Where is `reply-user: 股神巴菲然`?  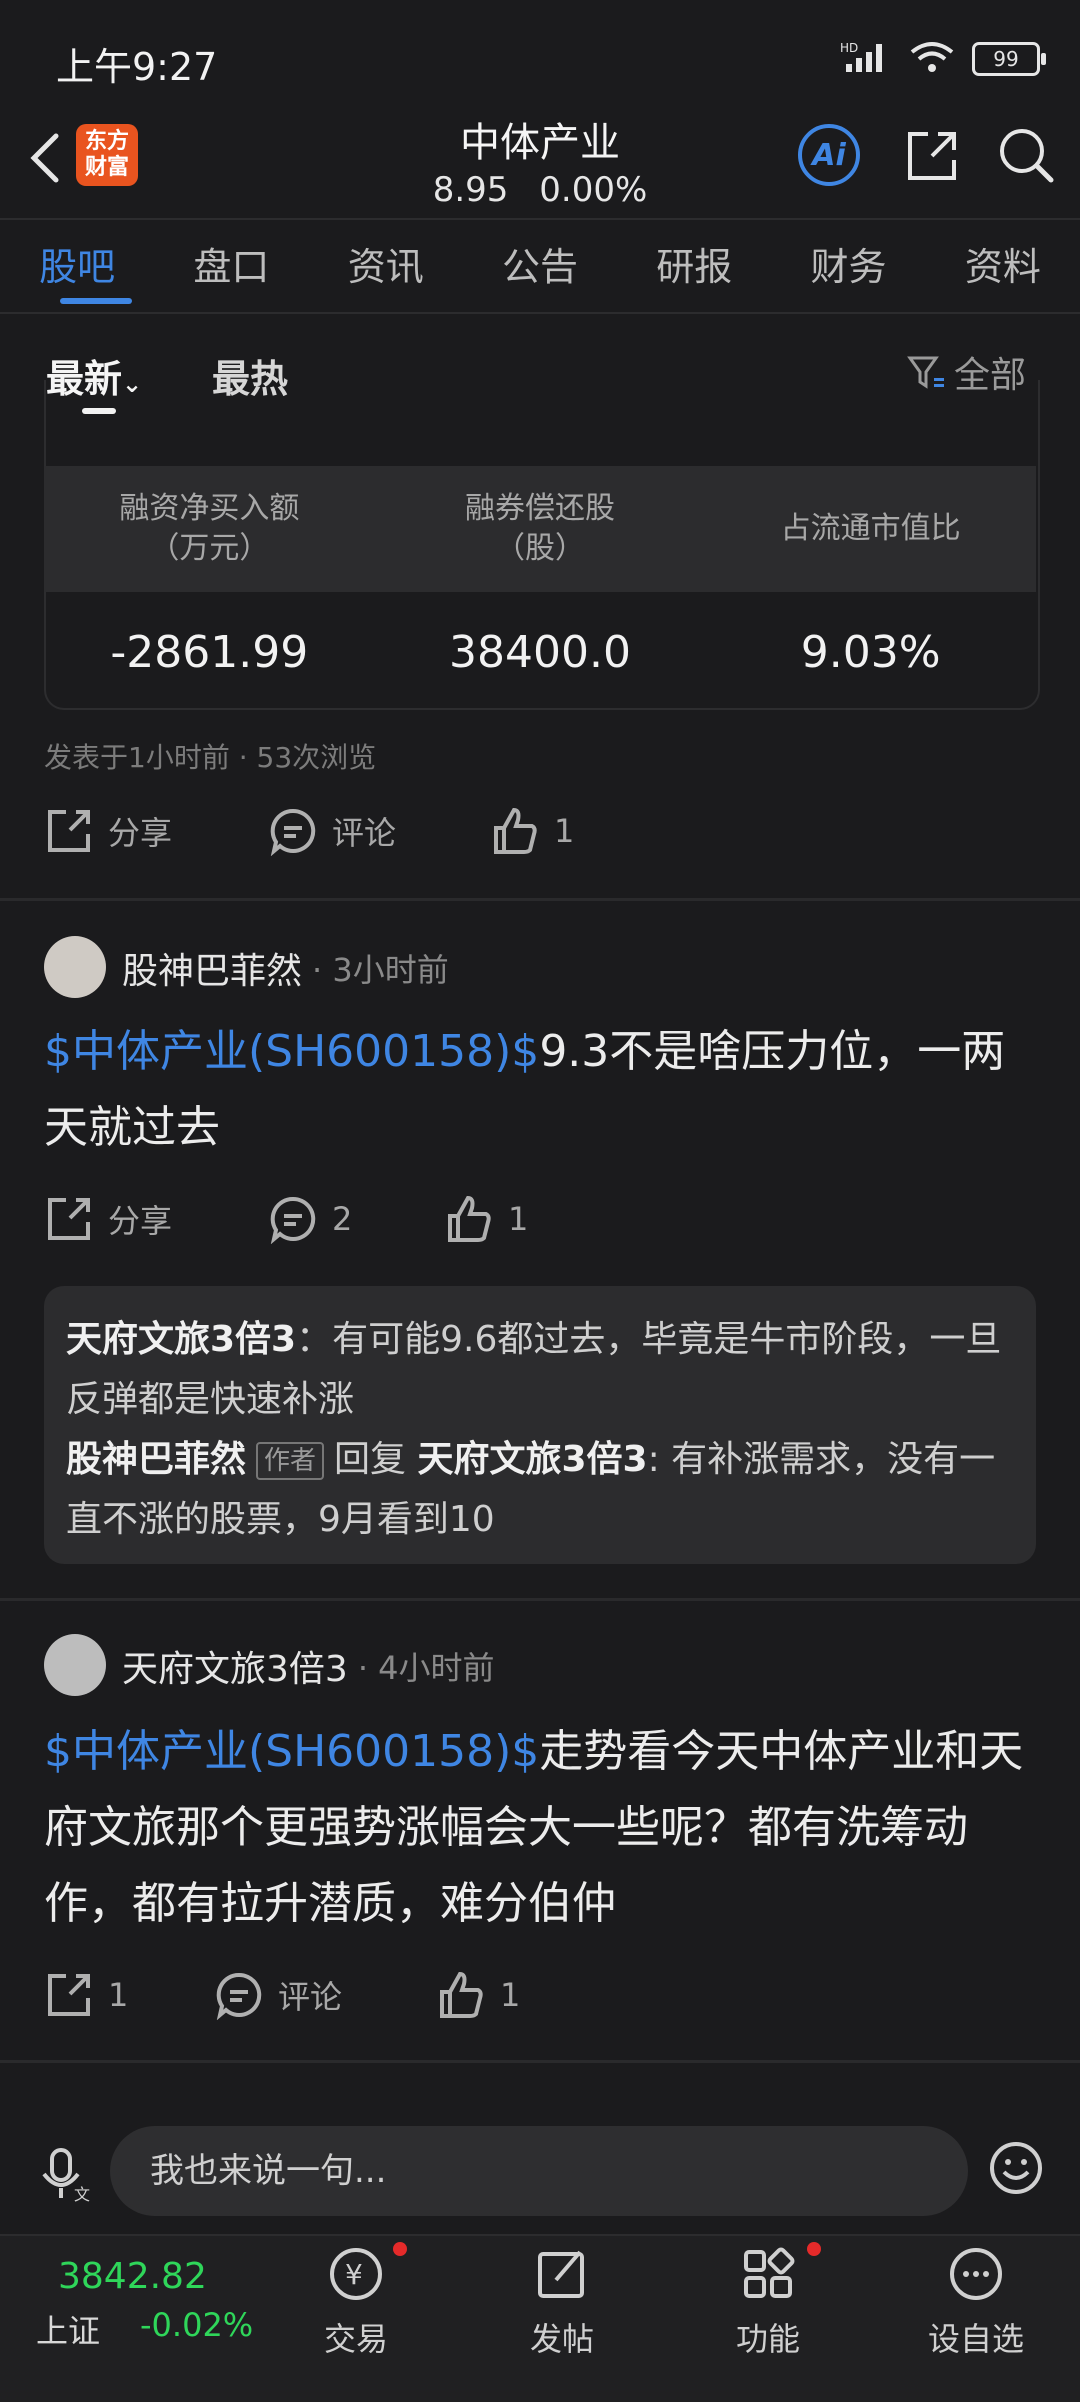 reply-user: 股神巴菲然 is located at coordinates (156, 1459).